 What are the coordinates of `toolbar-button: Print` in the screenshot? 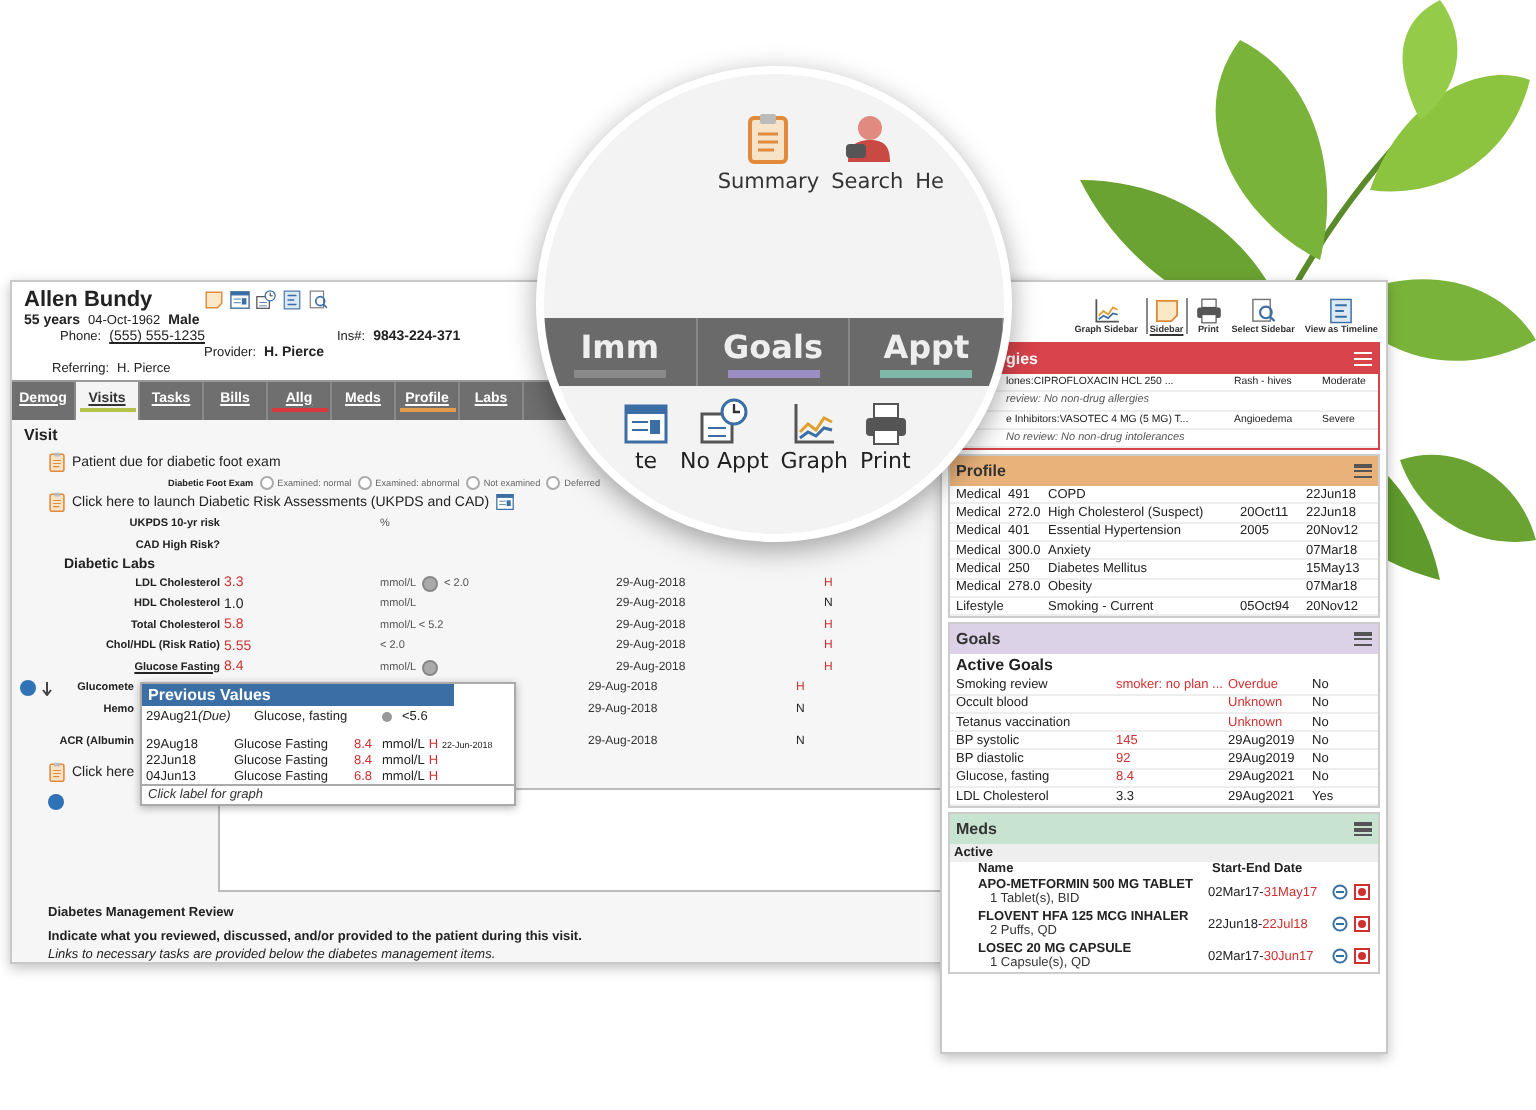 It's located at (885, 438).